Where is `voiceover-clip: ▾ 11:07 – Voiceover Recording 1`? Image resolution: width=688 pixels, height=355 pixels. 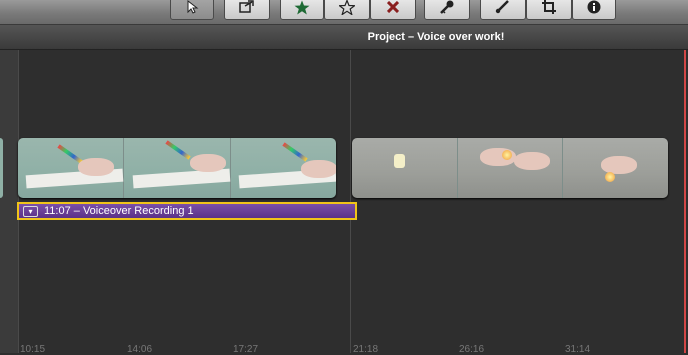
voiceover-clip: ▾ 11:07 – Voiceover Recording 1 is located at coordinates (187, 211).